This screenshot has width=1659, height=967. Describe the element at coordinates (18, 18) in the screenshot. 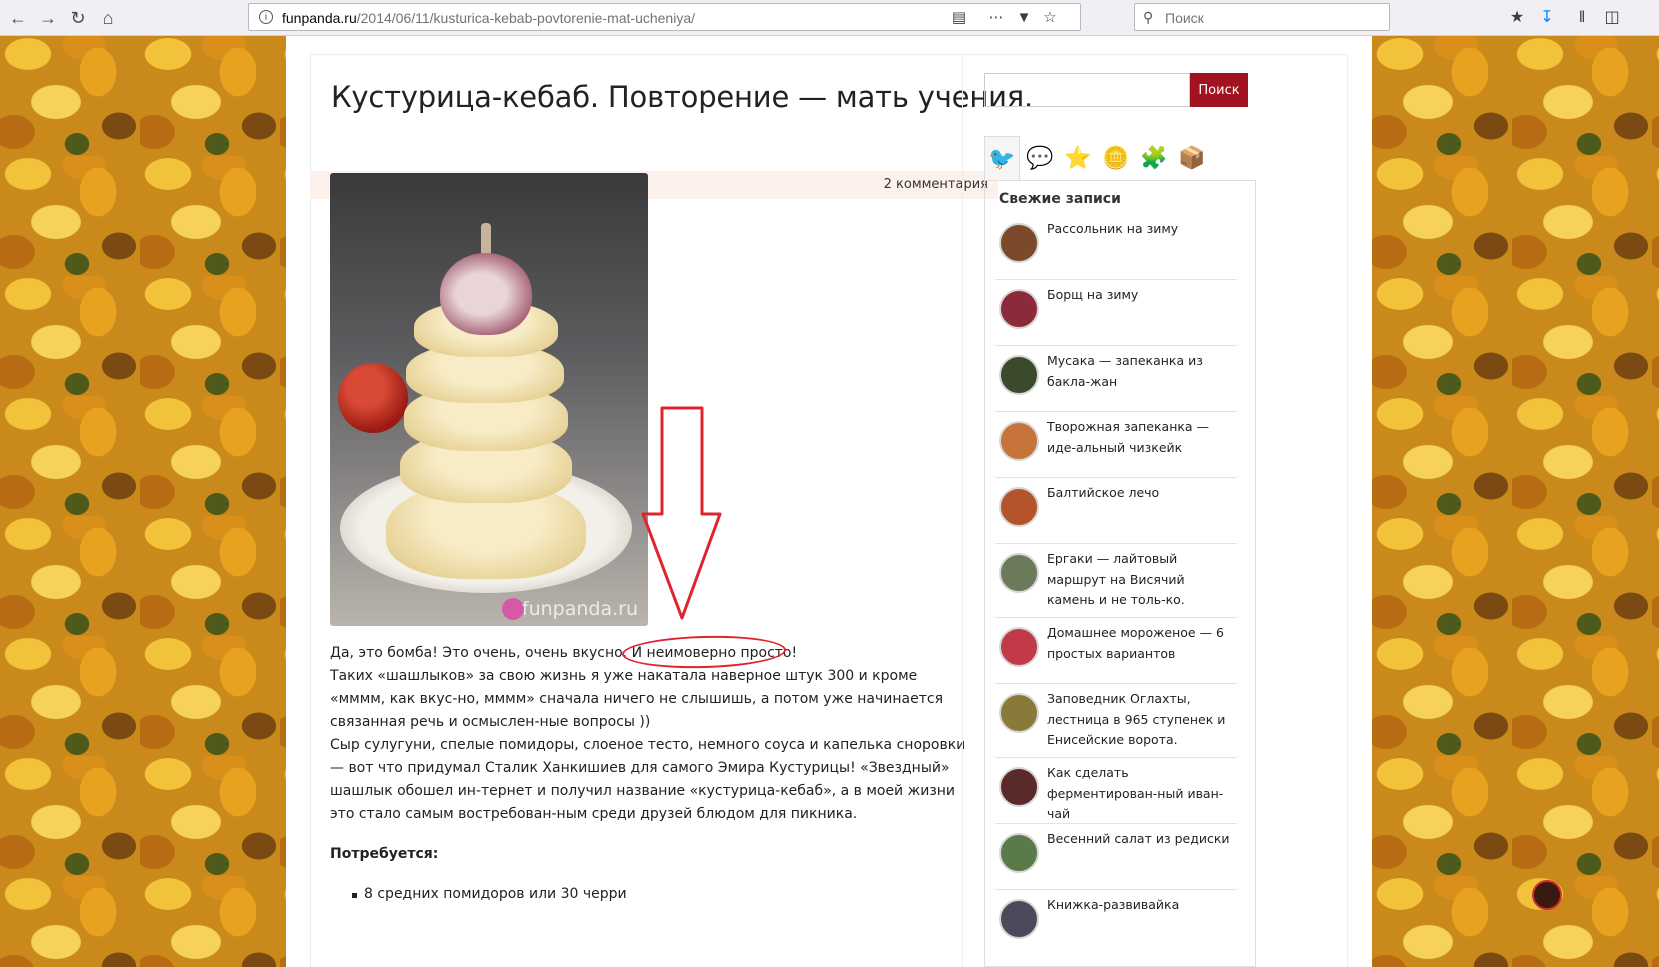

I see `back-icon: ←` at that location.